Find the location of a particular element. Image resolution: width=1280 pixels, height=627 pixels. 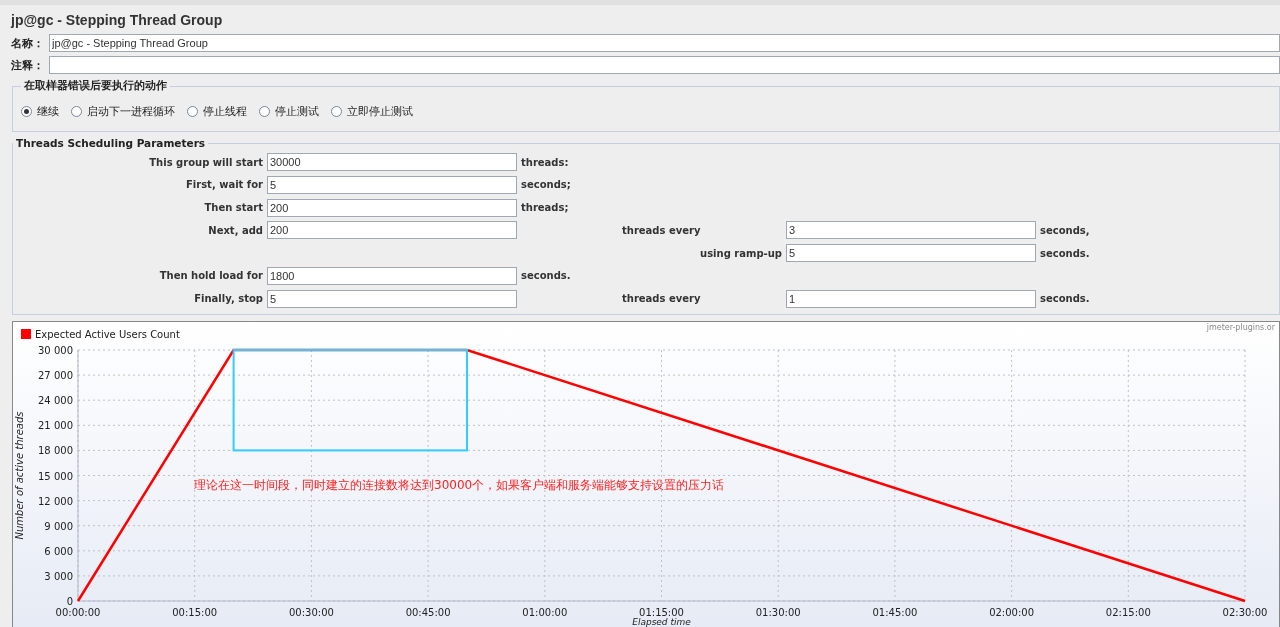

radio-option: 停止线程 is located at coordinates (217, 111).